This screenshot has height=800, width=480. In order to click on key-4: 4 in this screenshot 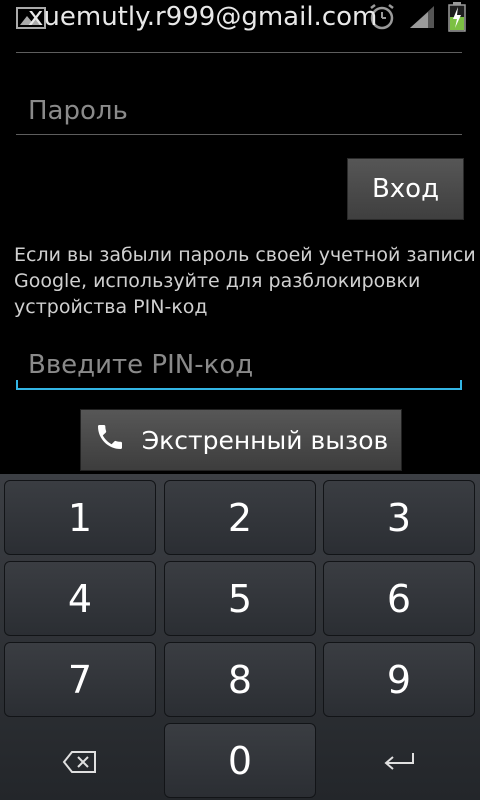, I will do `click(80, 598)`.